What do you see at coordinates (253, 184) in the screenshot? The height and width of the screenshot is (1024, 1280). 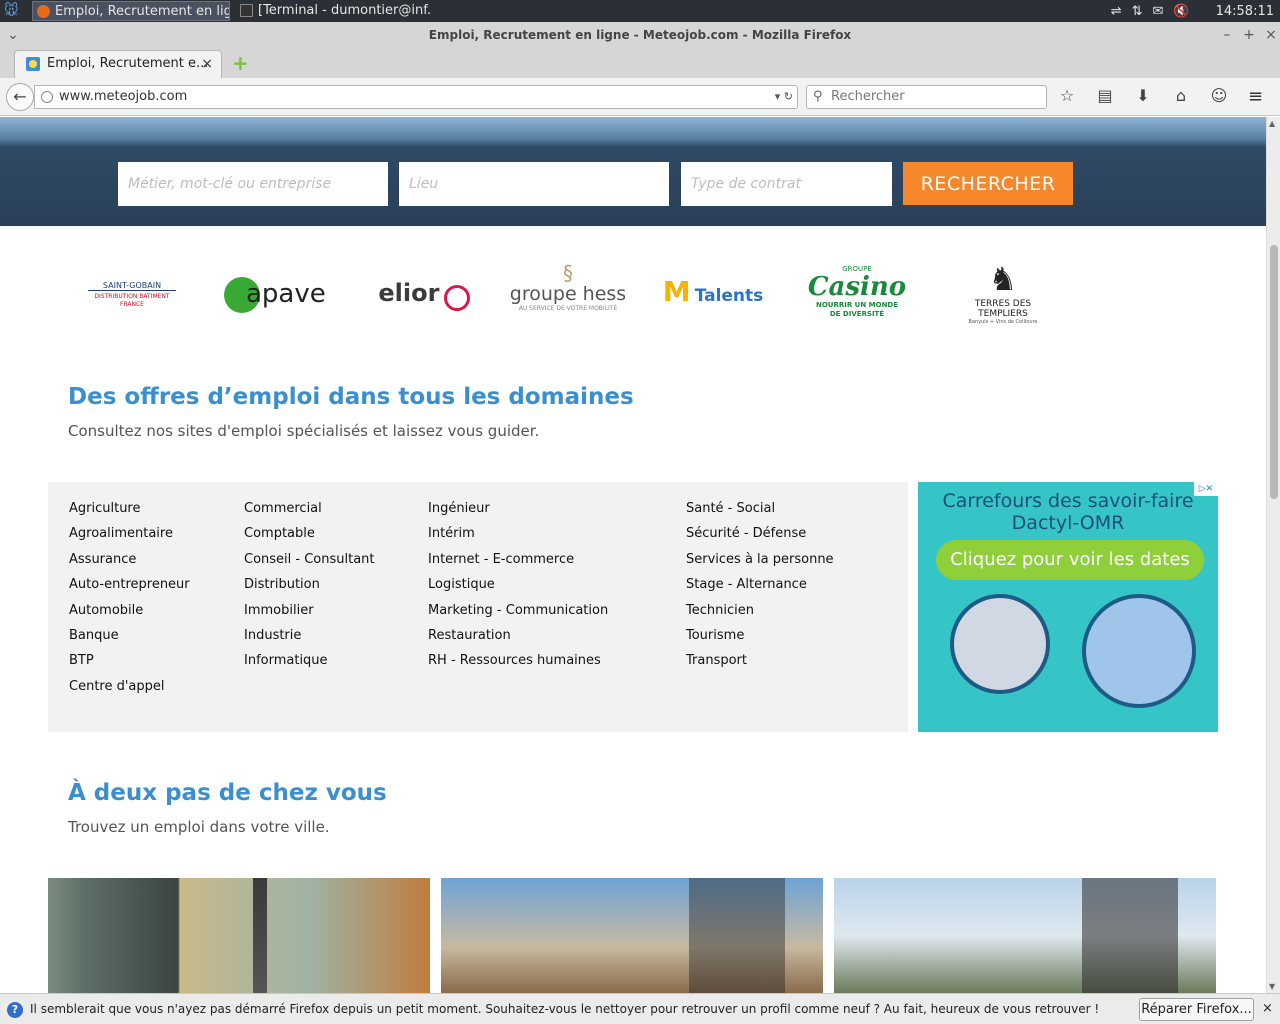 I see `job-keyword-input` at bounding box center [253, 184].